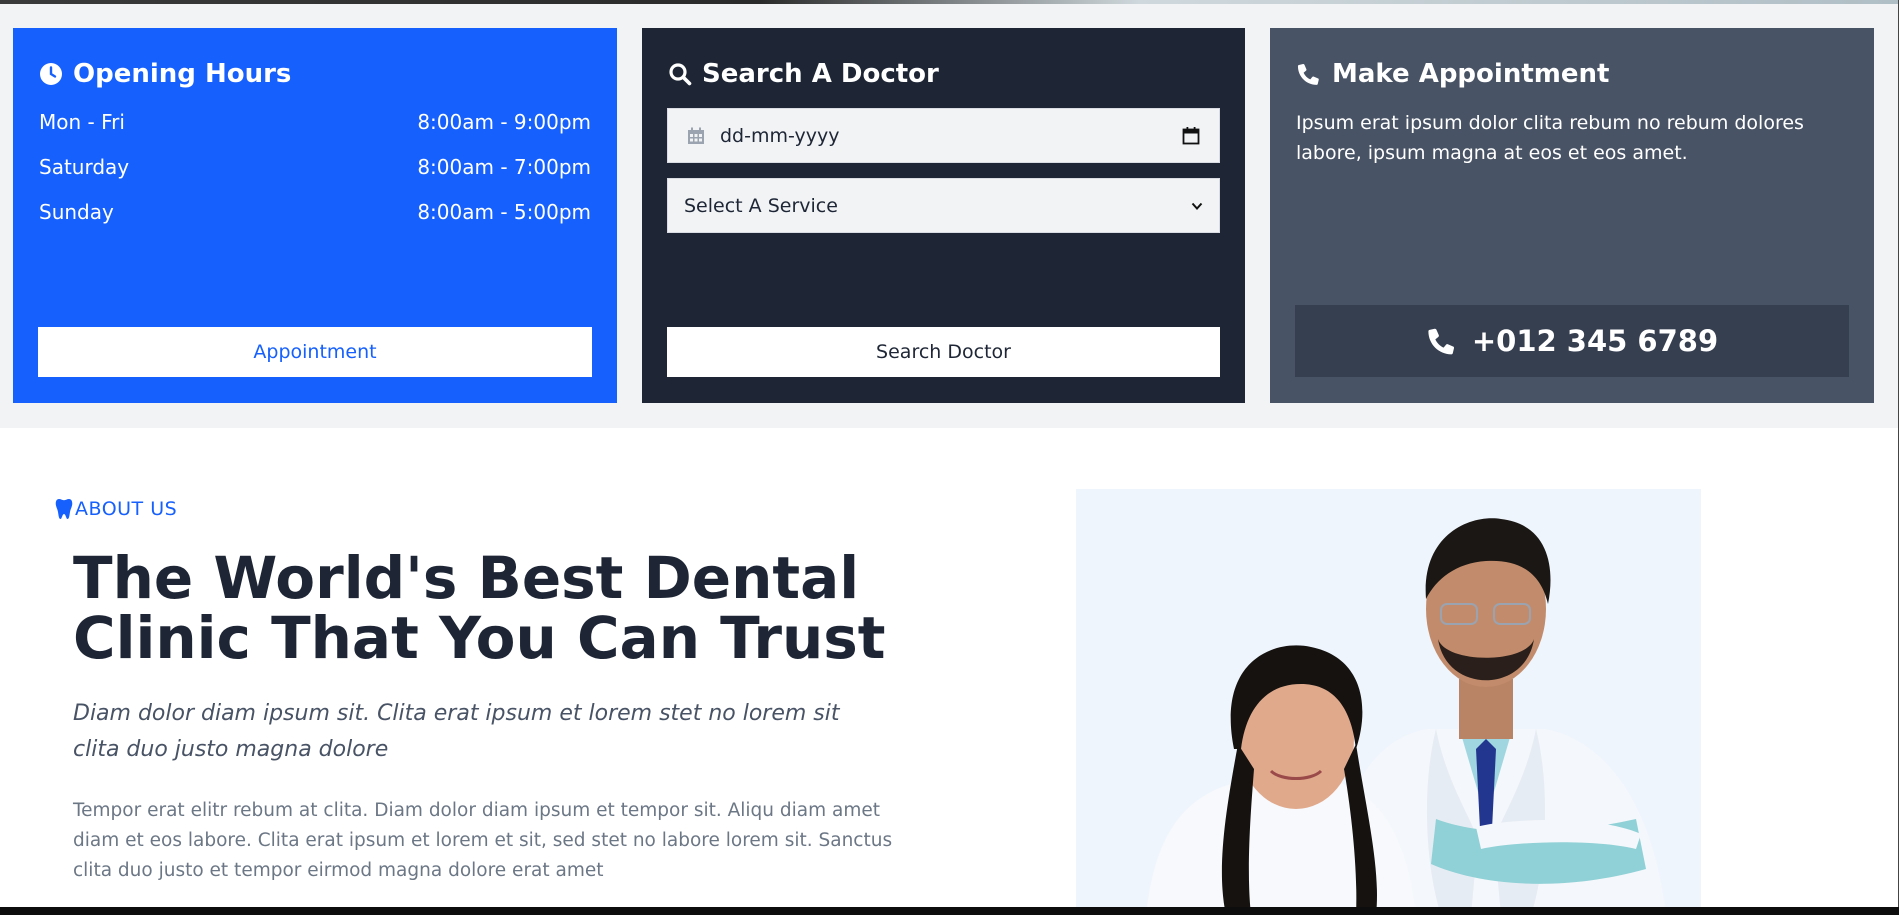 Image resolution: width=1899 pixels, height=915 pixels. I want to click on date-picker-icon, so click(1191, 136).